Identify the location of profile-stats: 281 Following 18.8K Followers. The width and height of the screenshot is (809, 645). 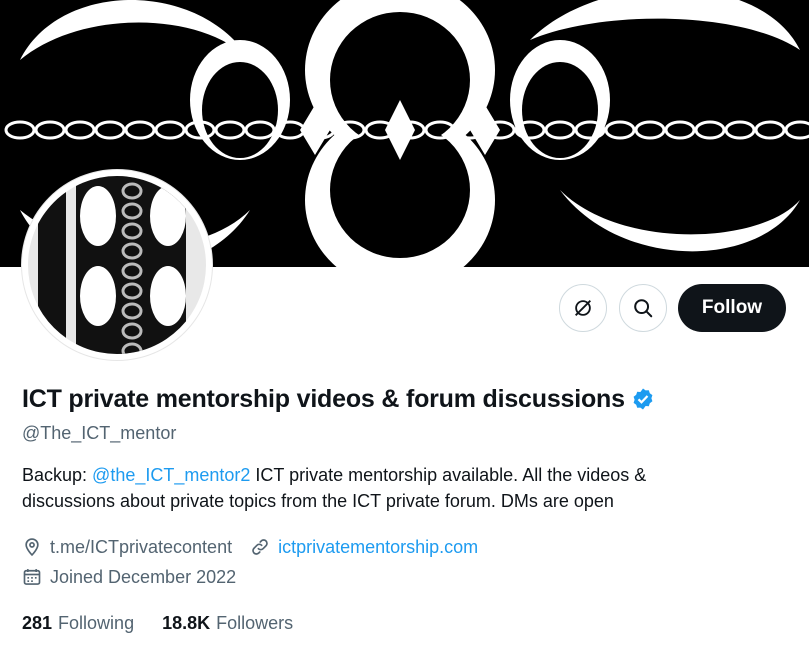
(171, 623).